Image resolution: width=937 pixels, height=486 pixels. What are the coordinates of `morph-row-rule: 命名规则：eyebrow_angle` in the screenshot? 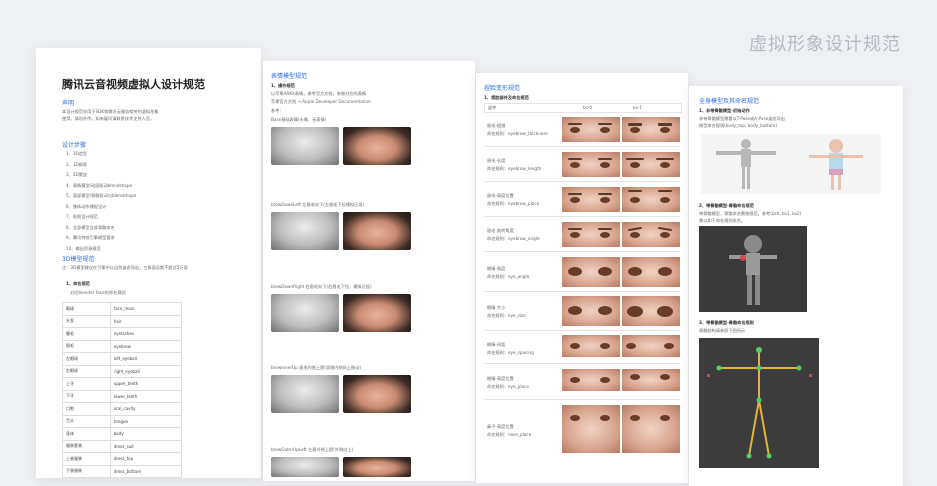 It's located at (513, 238).